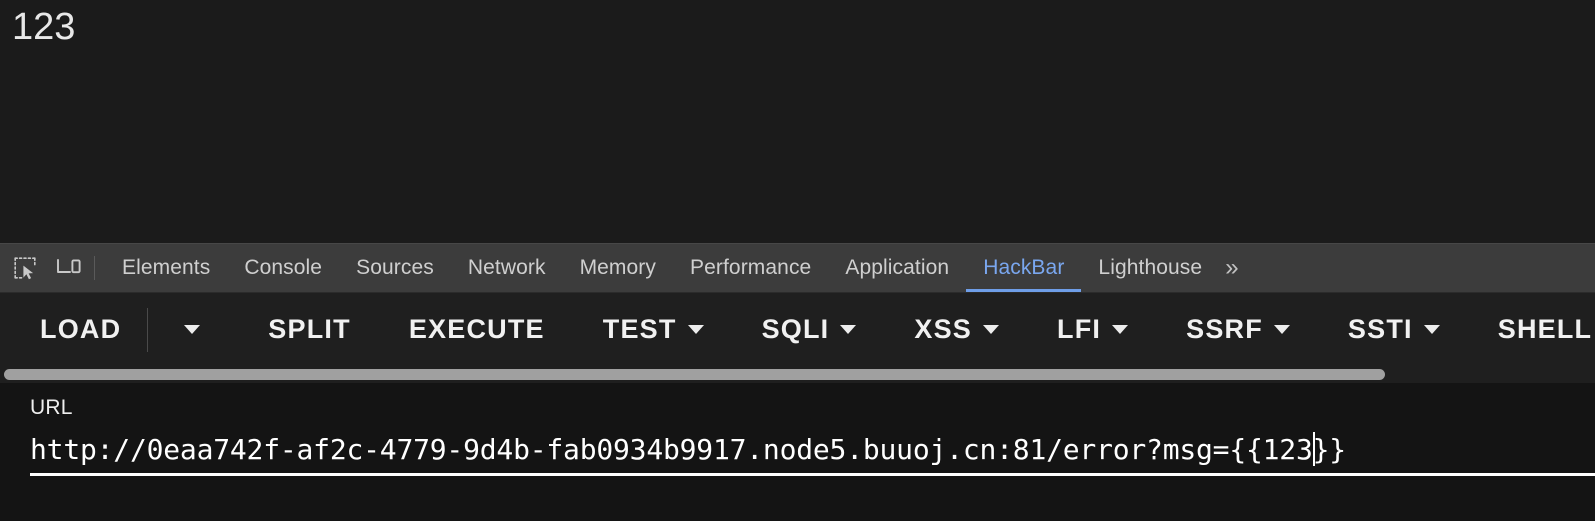  Describe the element at coordinates (51, 407) in the screenshot. I see `url-field-label: URL` at that location.